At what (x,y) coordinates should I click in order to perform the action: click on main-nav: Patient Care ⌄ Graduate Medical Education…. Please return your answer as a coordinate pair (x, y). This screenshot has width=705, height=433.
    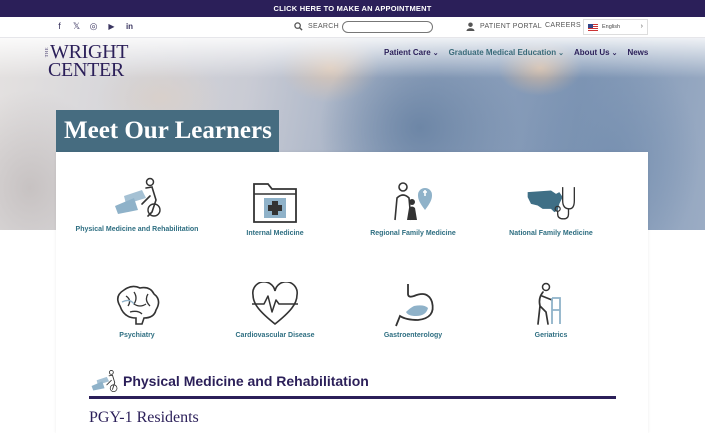
    Looking at the image, I should click on (521, 52).